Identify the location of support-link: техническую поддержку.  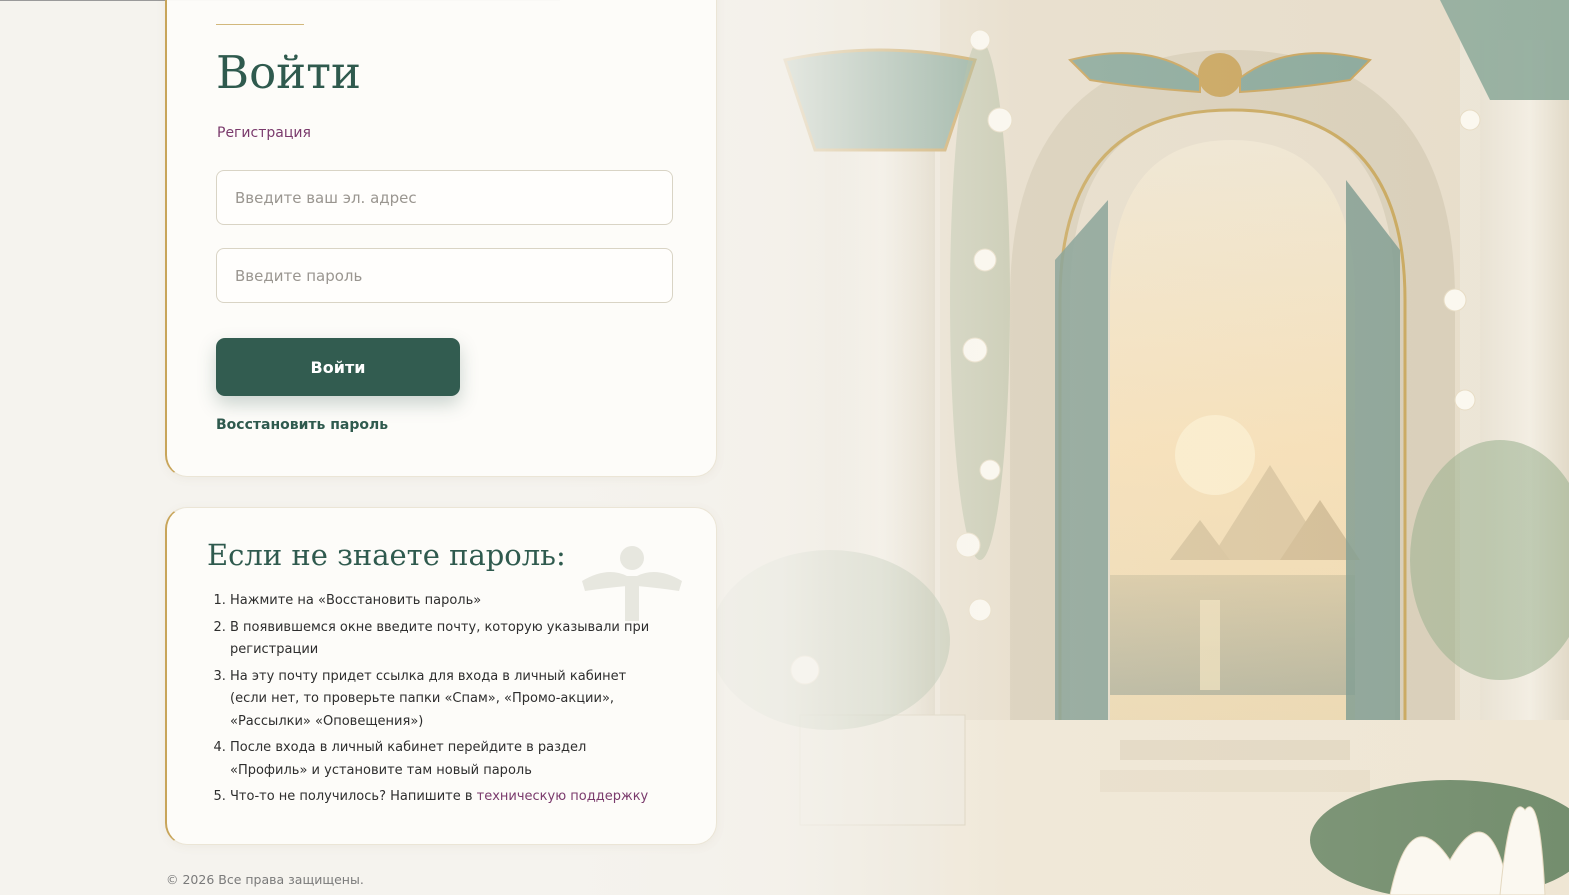
(563, 796).